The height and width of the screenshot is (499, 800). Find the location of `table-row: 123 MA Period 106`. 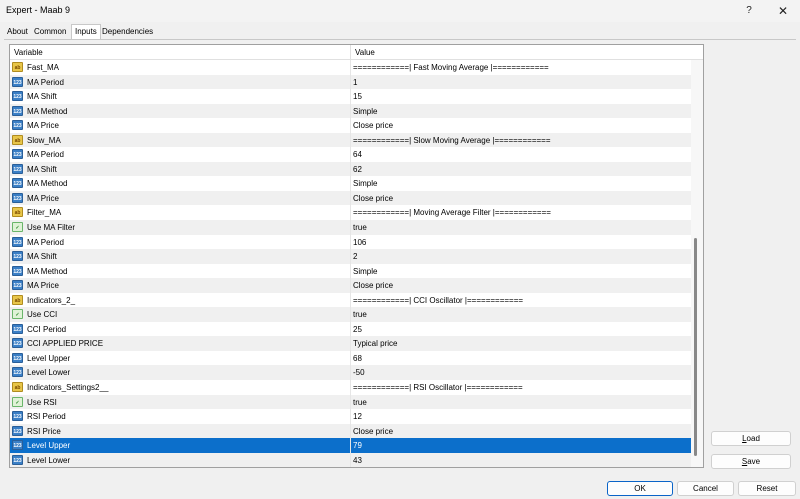

table-row: 123 MA Period 106 is located at coordinates (350, 242).